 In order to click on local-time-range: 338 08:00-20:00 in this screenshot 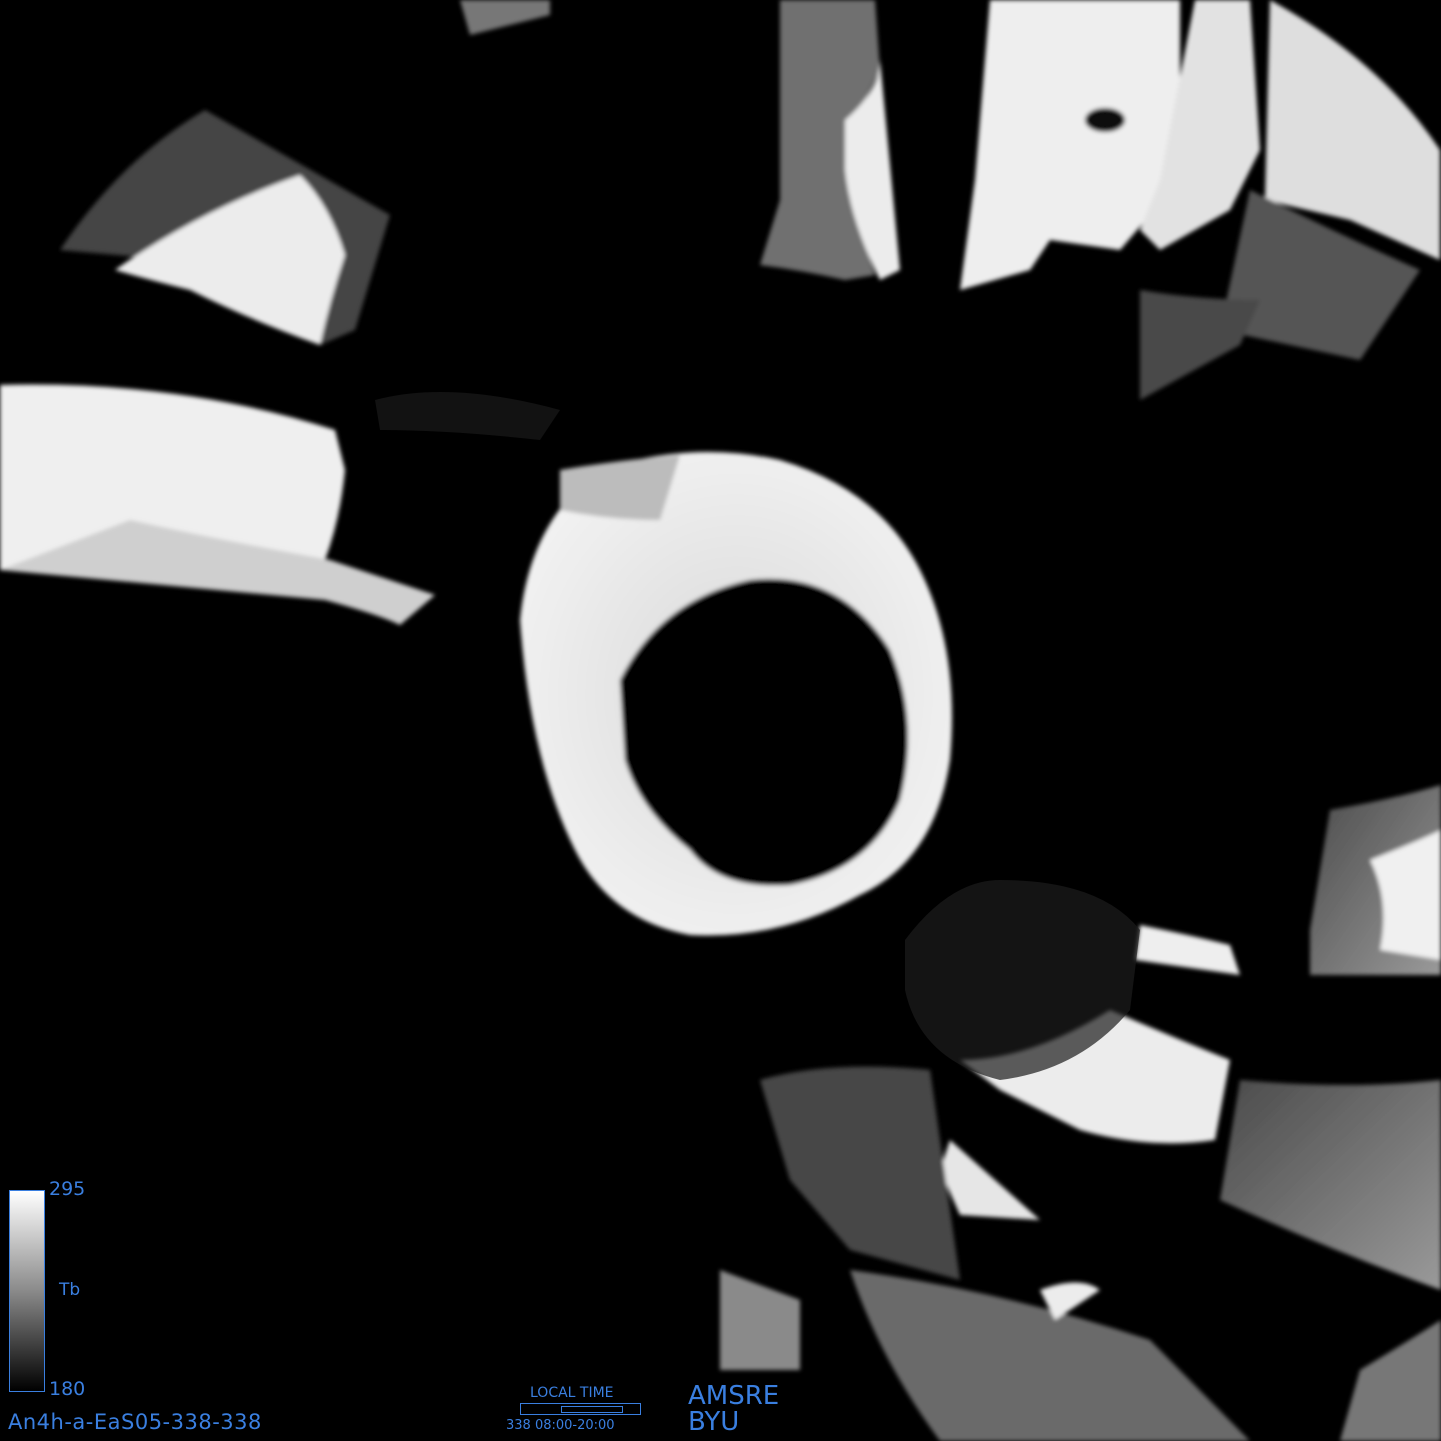, I will do `click(560, 1425)`.